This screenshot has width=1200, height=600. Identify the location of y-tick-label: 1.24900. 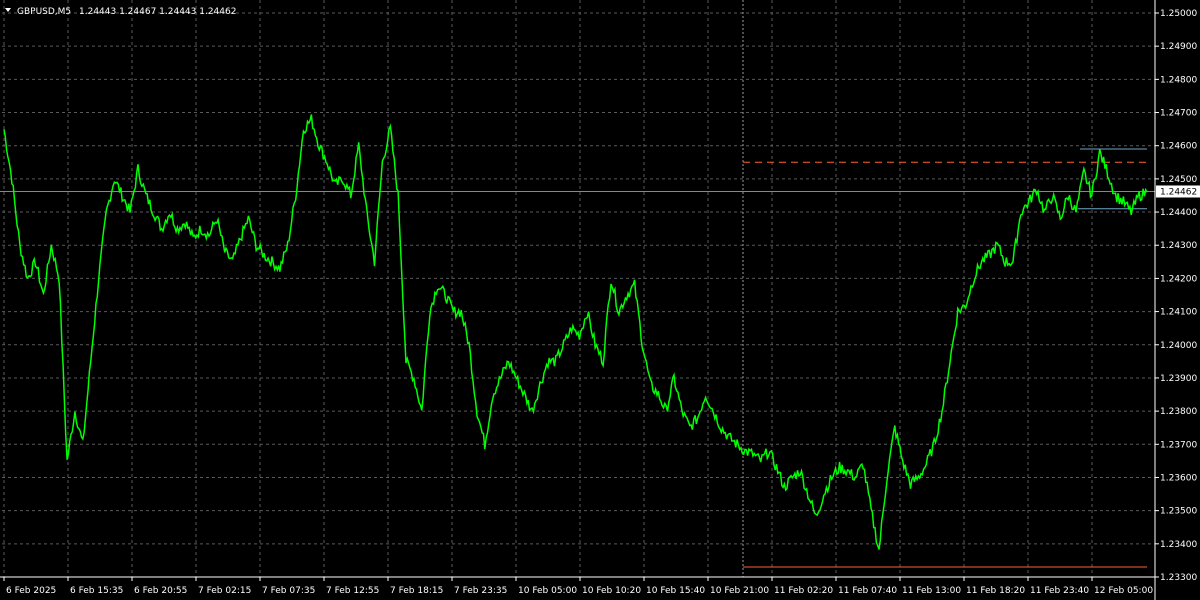
(1178, 47).